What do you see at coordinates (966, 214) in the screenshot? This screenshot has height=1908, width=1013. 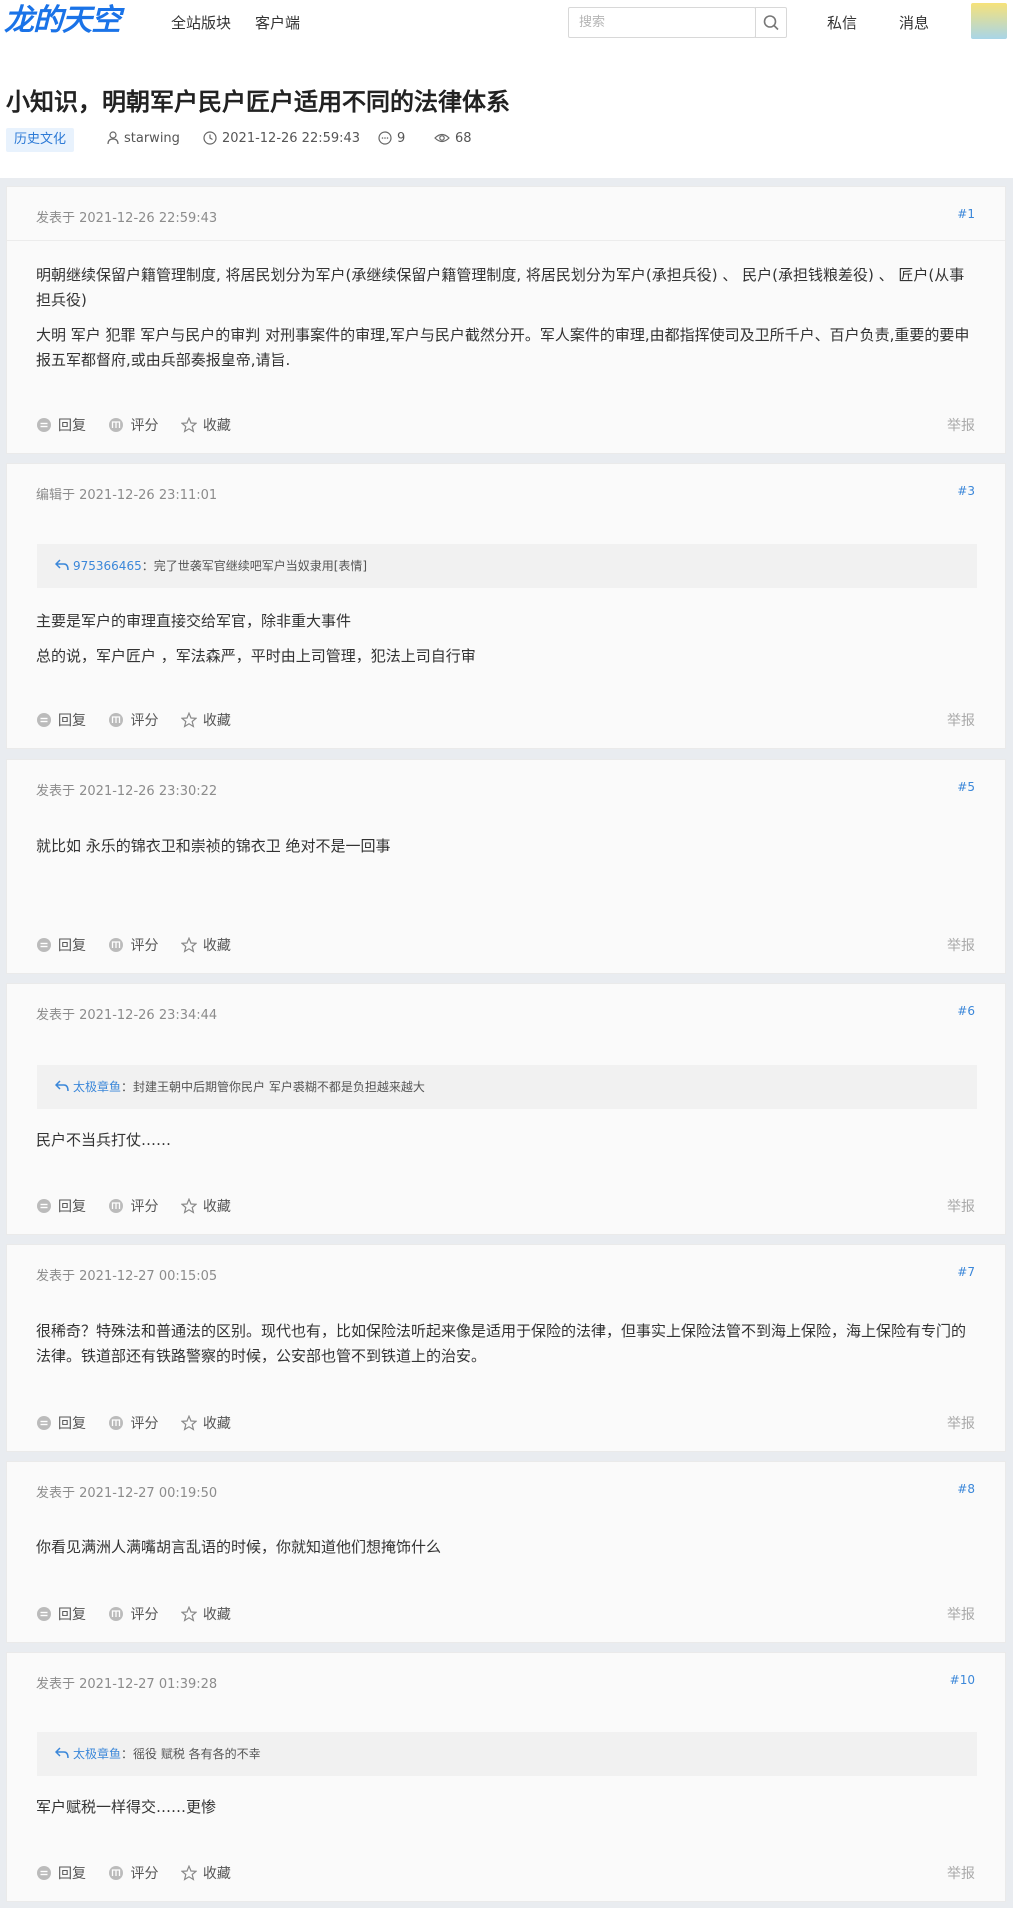 I see `post-floor: #1` at bounding box center [966, 214].